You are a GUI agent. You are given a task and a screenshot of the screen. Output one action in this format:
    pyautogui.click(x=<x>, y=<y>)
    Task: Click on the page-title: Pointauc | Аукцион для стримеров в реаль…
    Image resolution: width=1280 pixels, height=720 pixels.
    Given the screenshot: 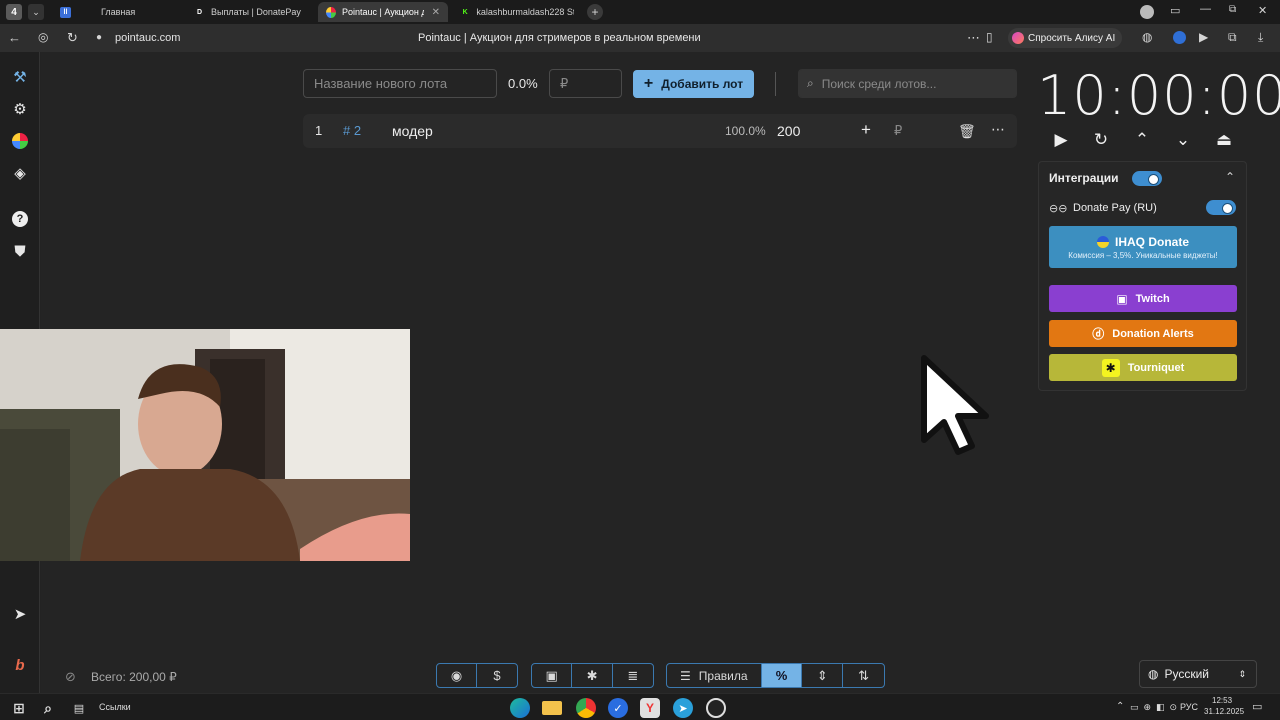 What is the action you would take?
    pyautogui.click(x=559, y=38)
    